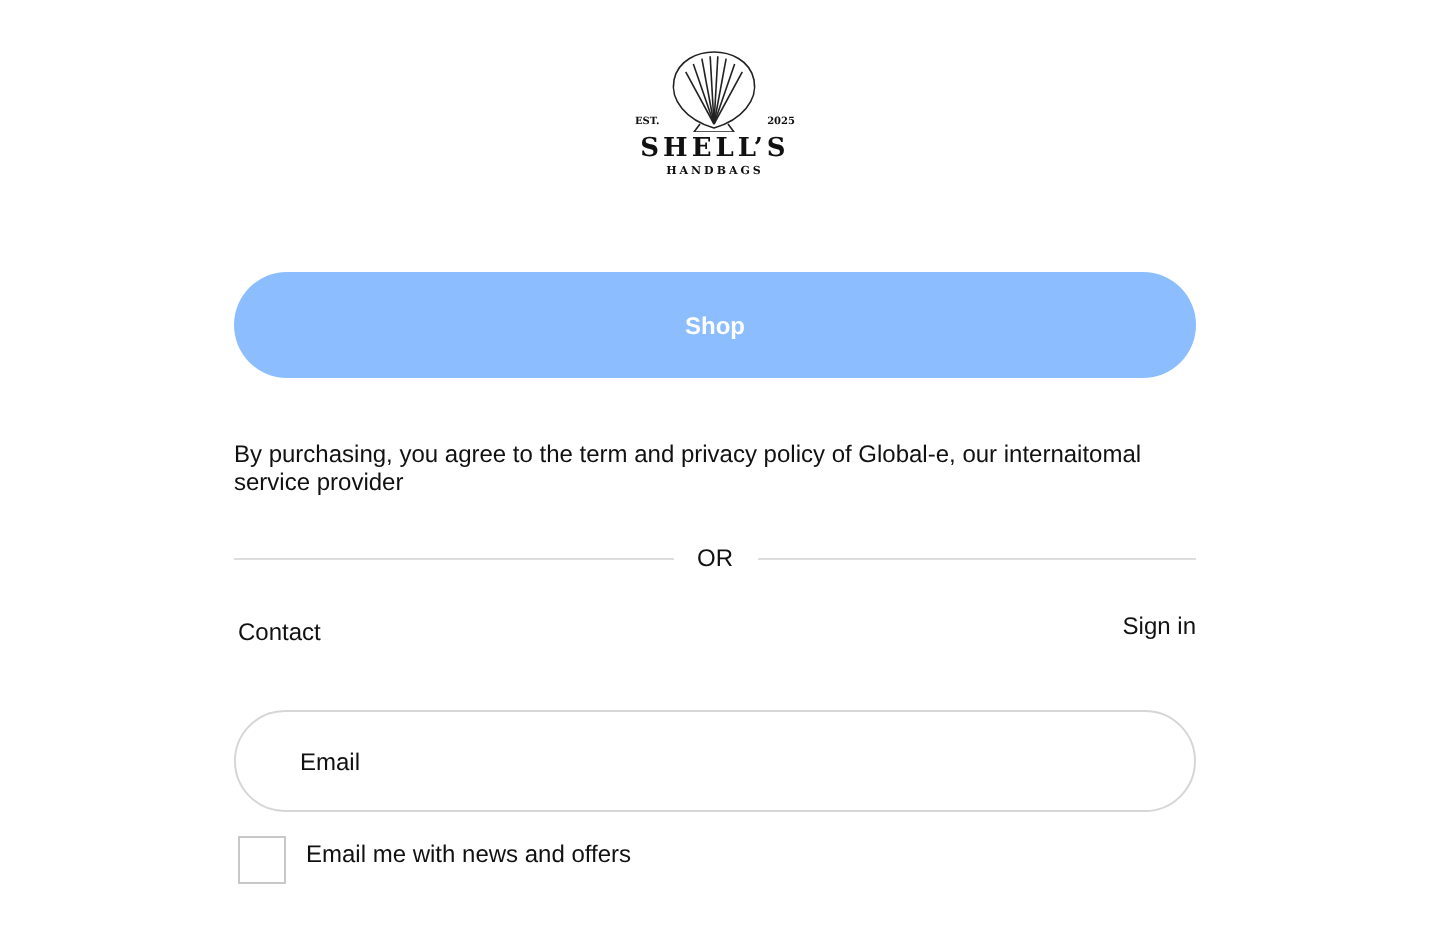  Describe the element at coordinates (715, 150) in the screenshot. I see `logo-name: SHELL’S` at that location.